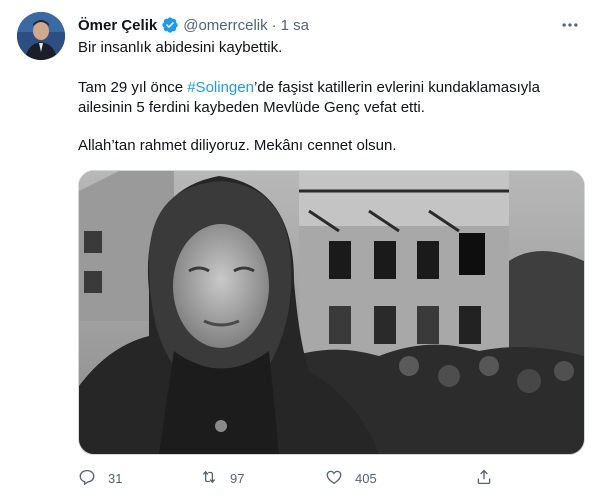 This screenshot has height=501, width=595. I want to click on tweet-text-before-hashtag: Tam 29 yıl önce, so click(133, 87).